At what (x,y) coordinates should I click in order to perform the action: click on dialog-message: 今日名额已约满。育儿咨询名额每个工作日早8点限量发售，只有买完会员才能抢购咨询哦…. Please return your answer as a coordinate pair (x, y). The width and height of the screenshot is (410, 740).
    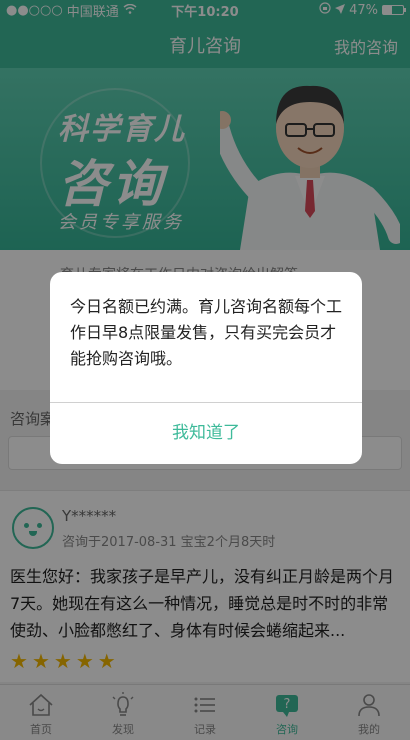
    Looking at the image, I should click on (206, 332).